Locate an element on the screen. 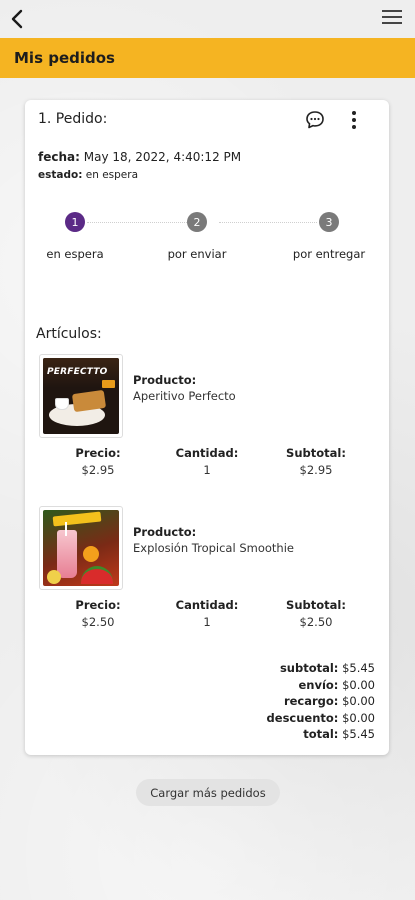 This screenshot has width=415, height=900. totals-shipping-row: envío: $0.00 is located at coordinates (321, 685).